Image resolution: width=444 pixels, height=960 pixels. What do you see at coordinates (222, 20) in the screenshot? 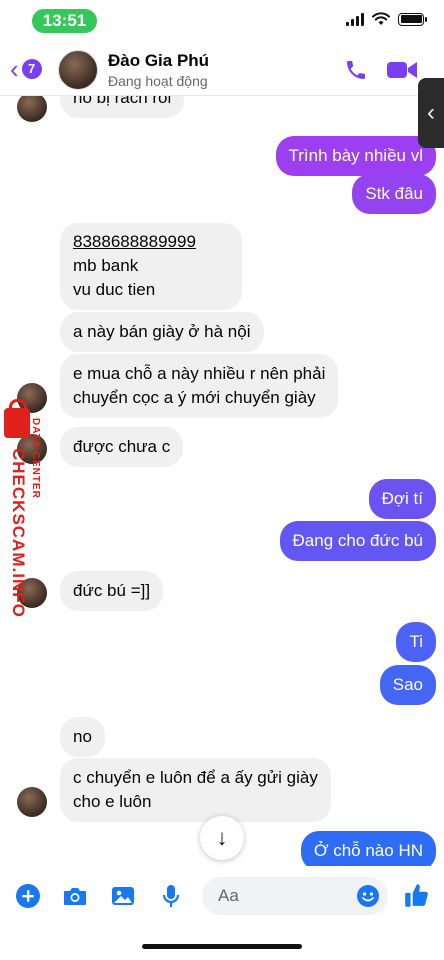
I see `status-bar: 13:51` at bounding box center [222, 20].